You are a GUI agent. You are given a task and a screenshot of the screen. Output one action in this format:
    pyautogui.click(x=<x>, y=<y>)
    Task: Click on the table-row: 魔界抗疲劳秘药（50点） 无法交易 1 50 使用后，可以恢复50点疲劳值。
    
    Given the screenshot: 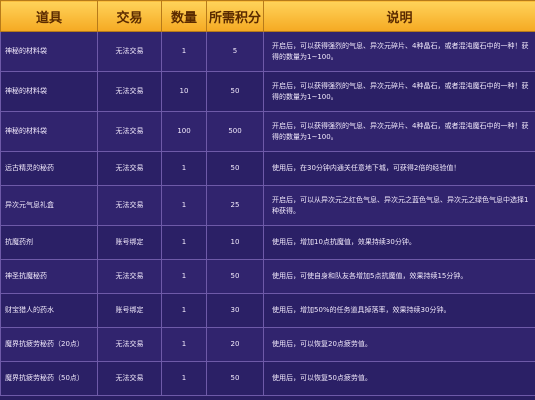 What is the action you would take?
    pyautogui.click(x=267, y=378)
    